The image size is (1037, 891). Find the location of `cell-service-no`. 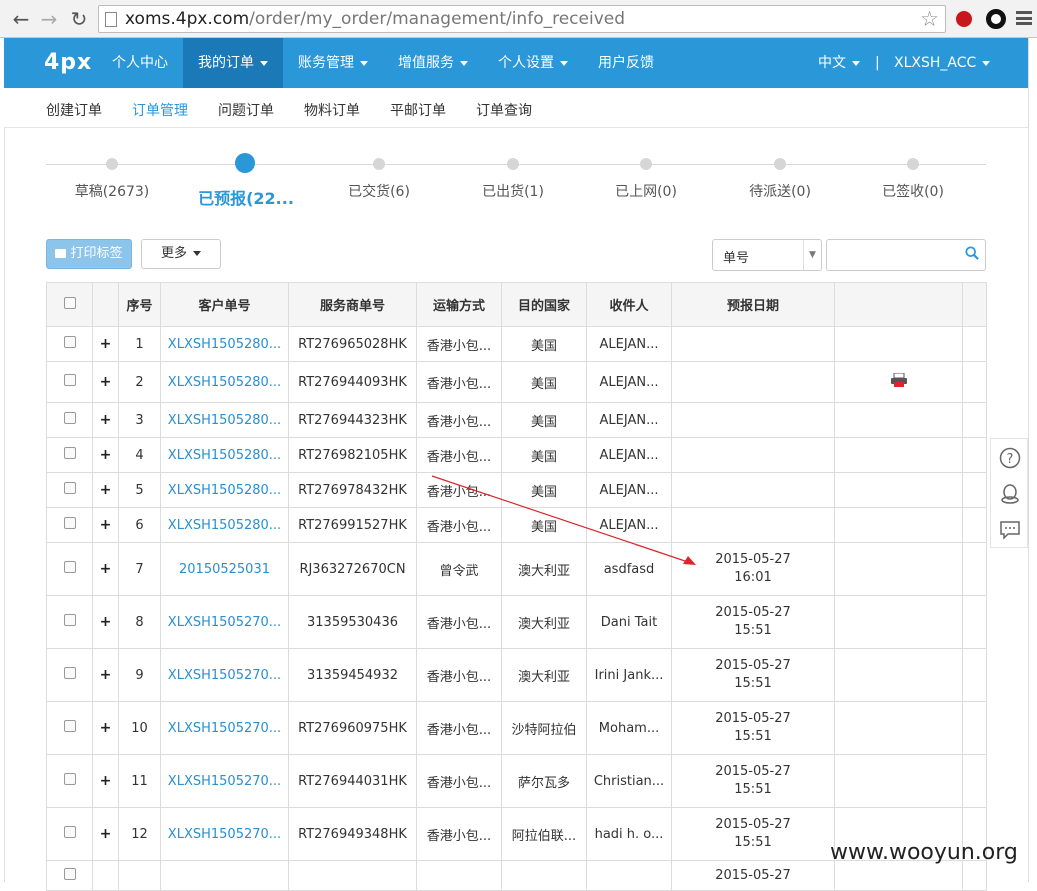

cell-service-no is located at coordinates (352, 875).